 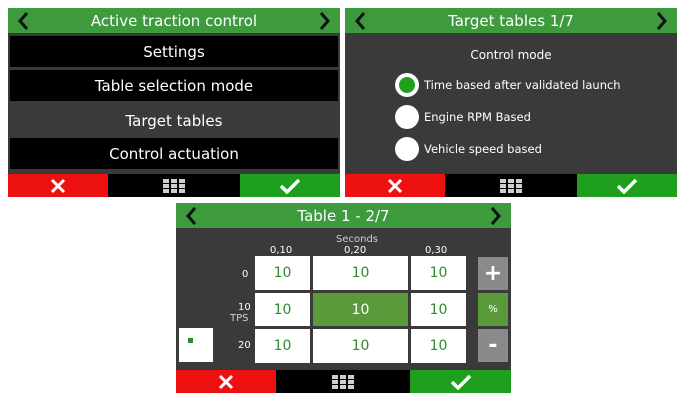 I want to click on increment-button: +, so click(x=493, y=273).